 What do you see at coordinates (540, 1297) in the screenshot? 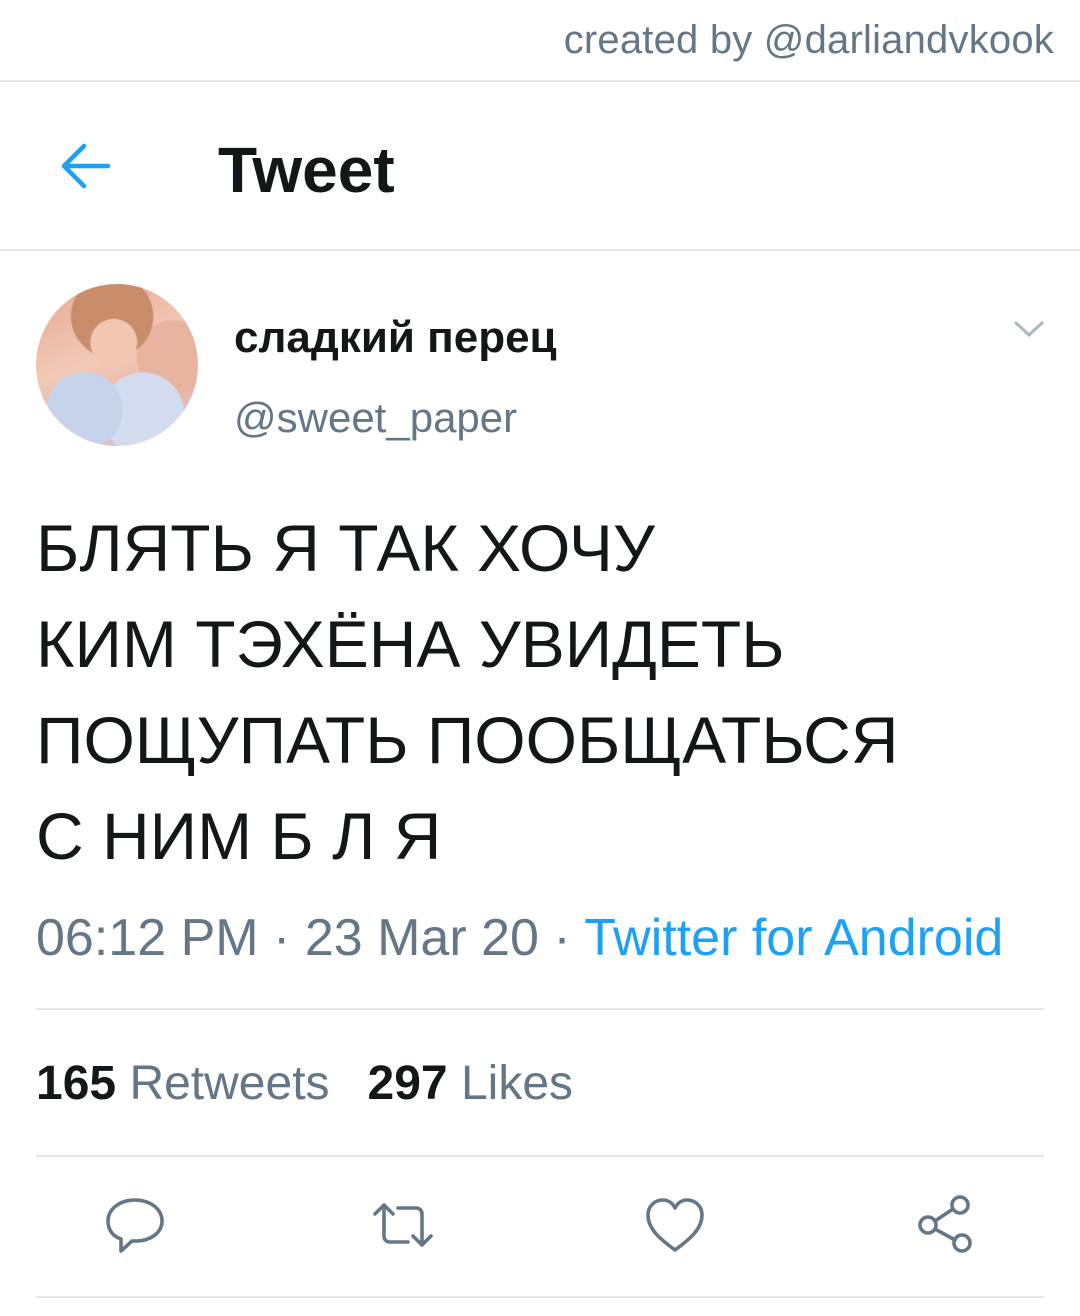
I see `actions-divider` at bounding box center [540, 1297].